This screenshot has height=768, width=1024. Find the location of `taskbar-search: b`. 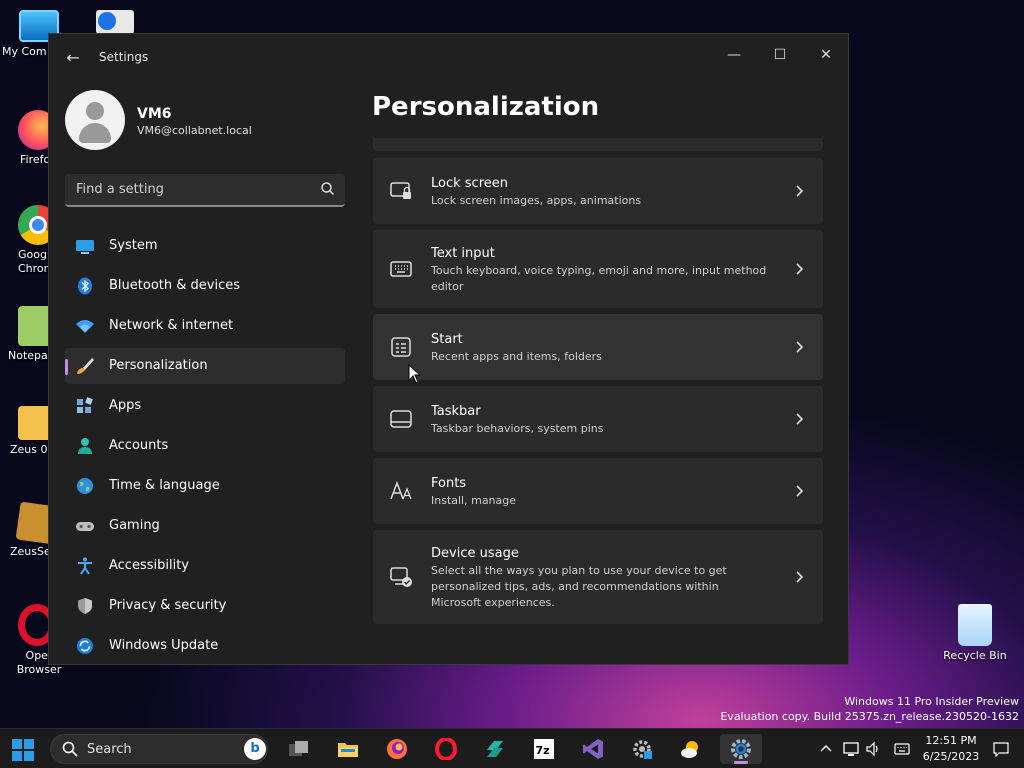

taskbar-search: b is located at coordinates (159, 749).